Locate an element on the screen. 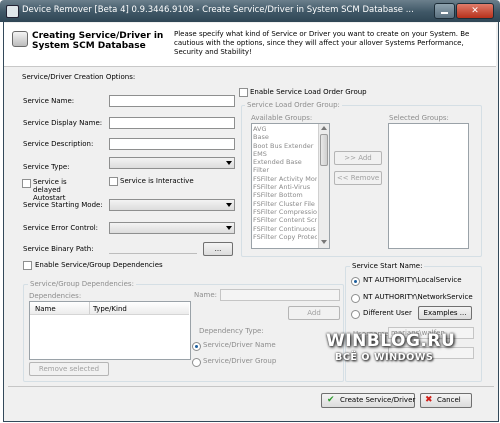  type-service-group-label: Service/Driver Group is located at coordinates (240, 361).